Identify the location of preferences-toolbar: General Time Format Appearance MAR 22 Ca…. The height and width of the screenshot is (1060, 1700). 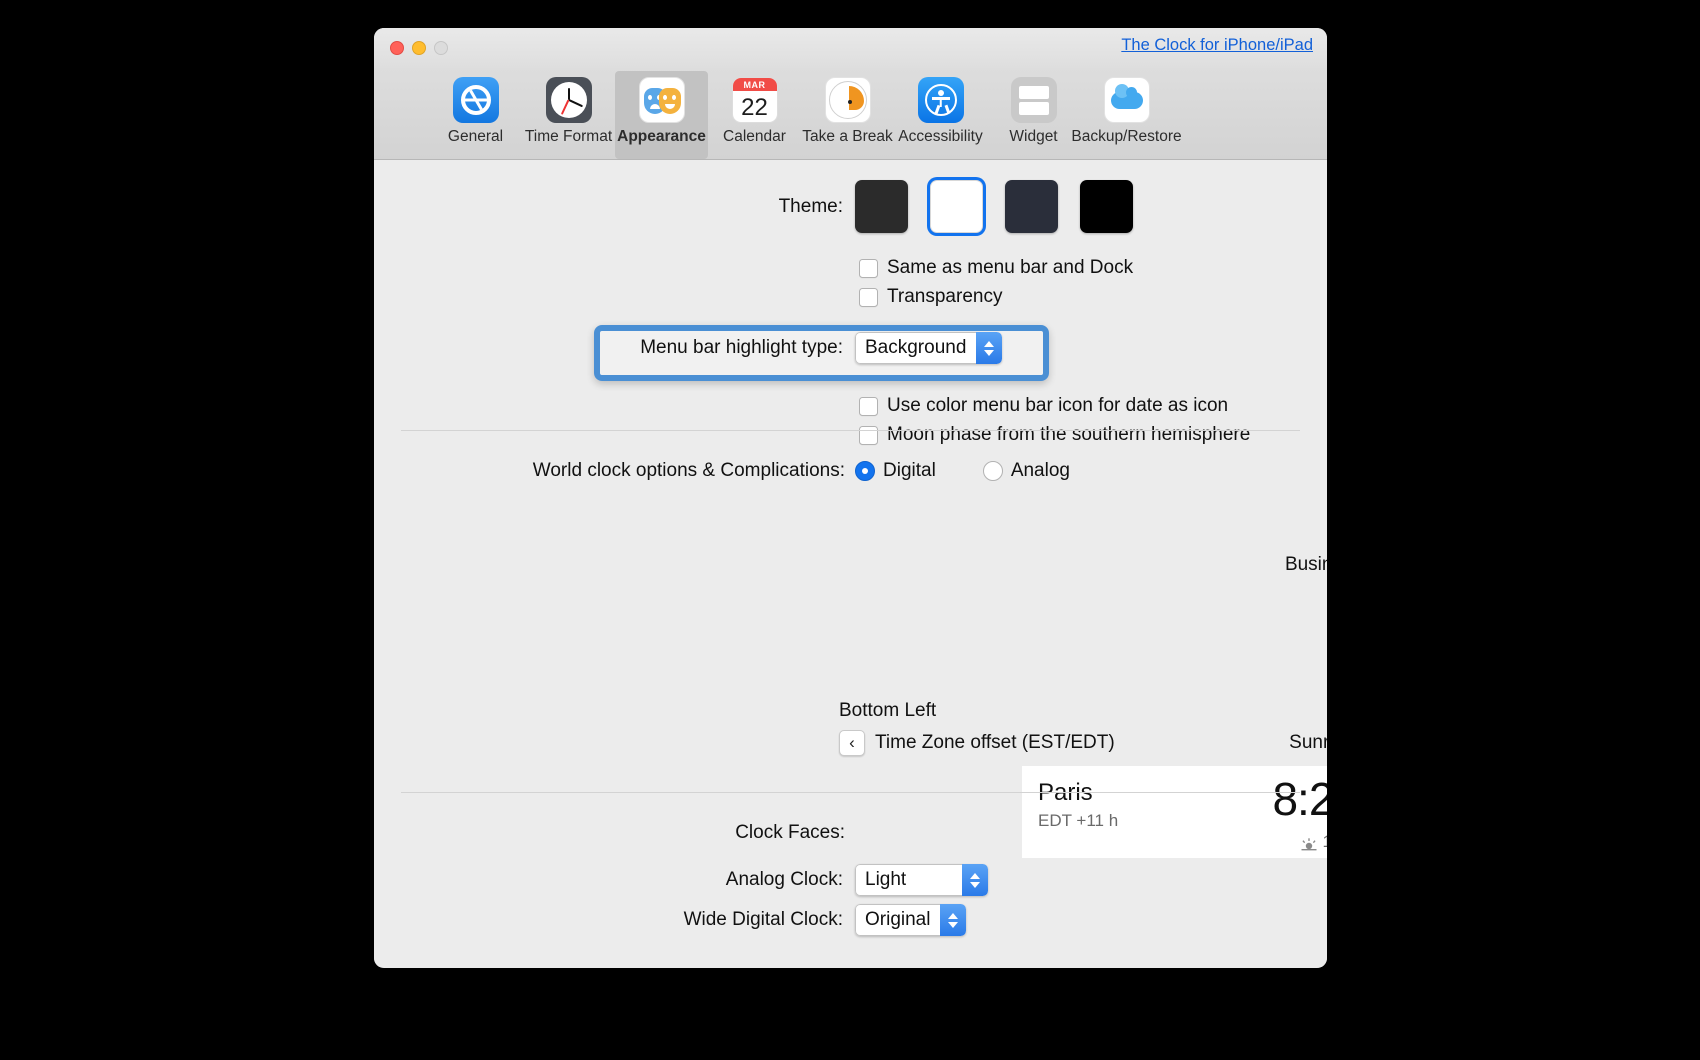
(850, 114).